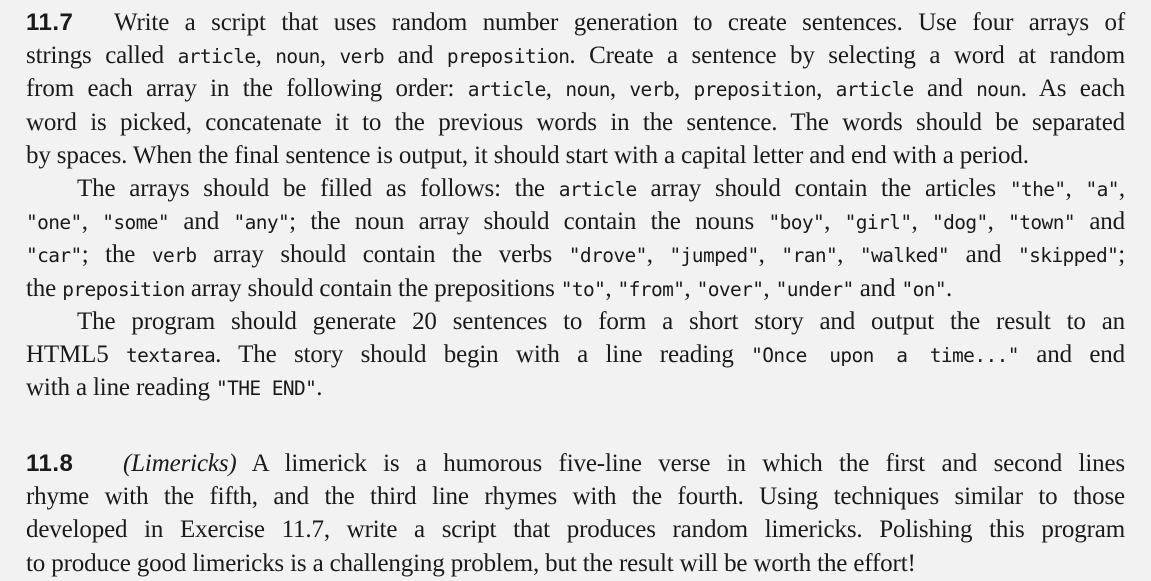 Image resolution: width=1151 pixels, height=581 pixels. I want to click on inline-code: "Once upon a time...", so click(885, 355).